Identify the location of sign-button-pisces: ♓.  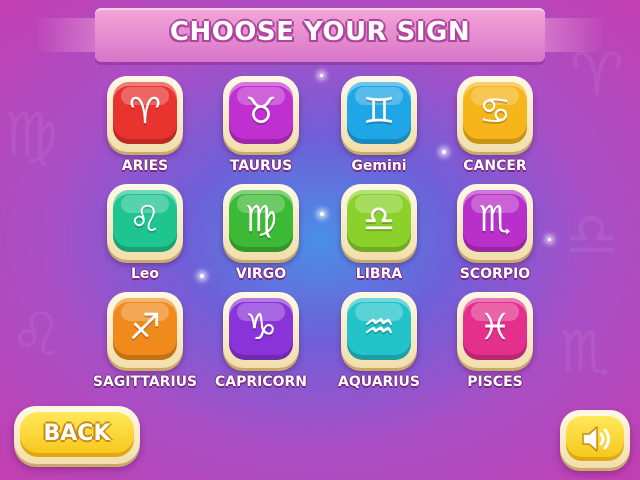
(495, 330).